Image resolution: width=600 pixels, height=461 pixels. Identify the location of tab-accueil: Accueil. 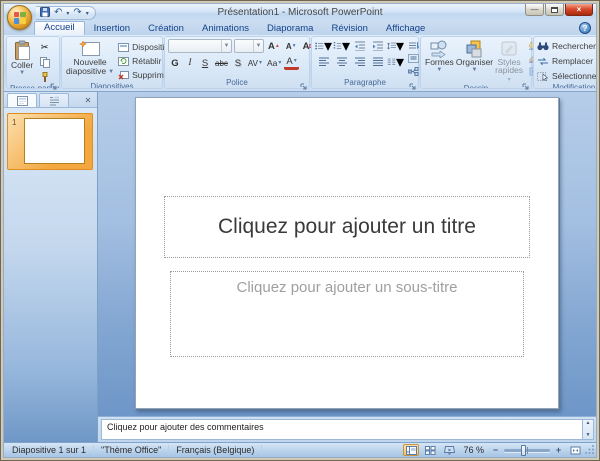
(59, 28).